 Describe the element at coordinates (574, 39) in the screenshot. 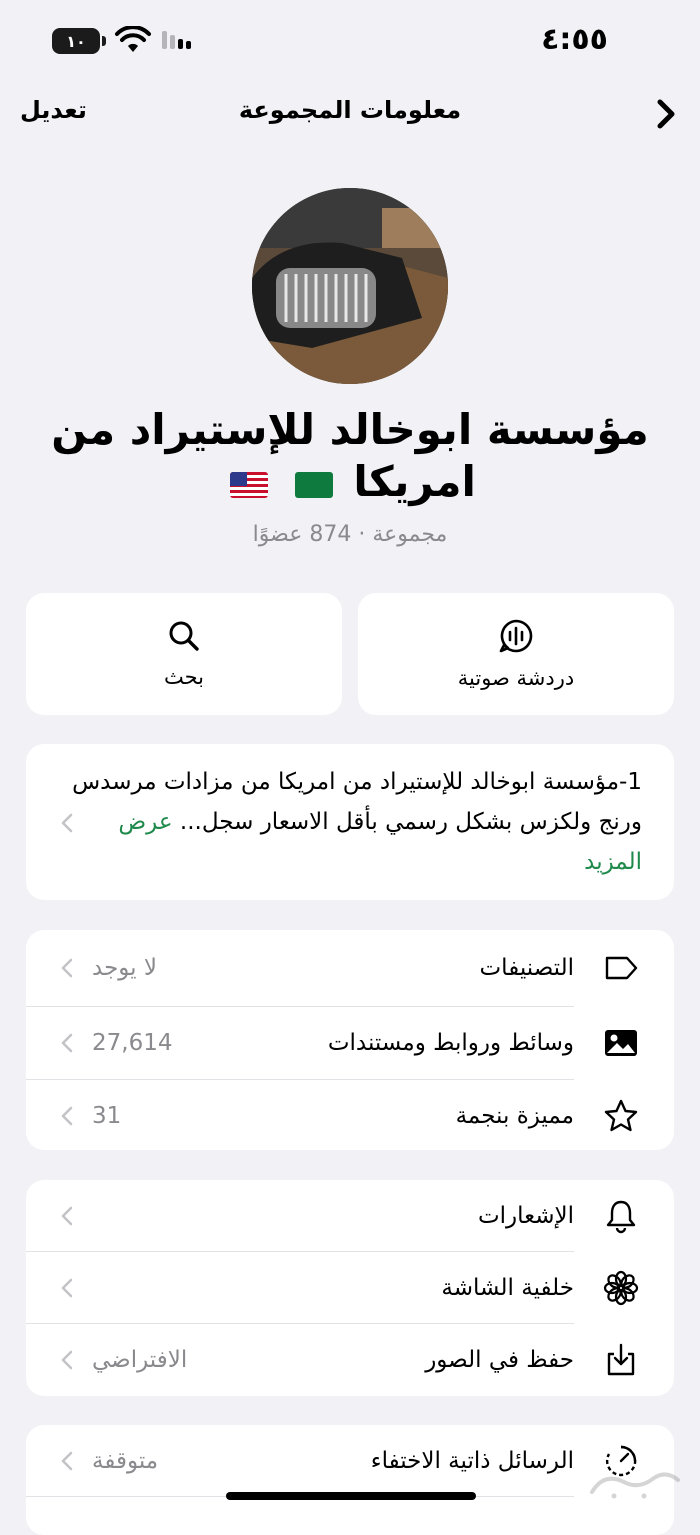

I see `status-time: ٤:٥٥` at that location.